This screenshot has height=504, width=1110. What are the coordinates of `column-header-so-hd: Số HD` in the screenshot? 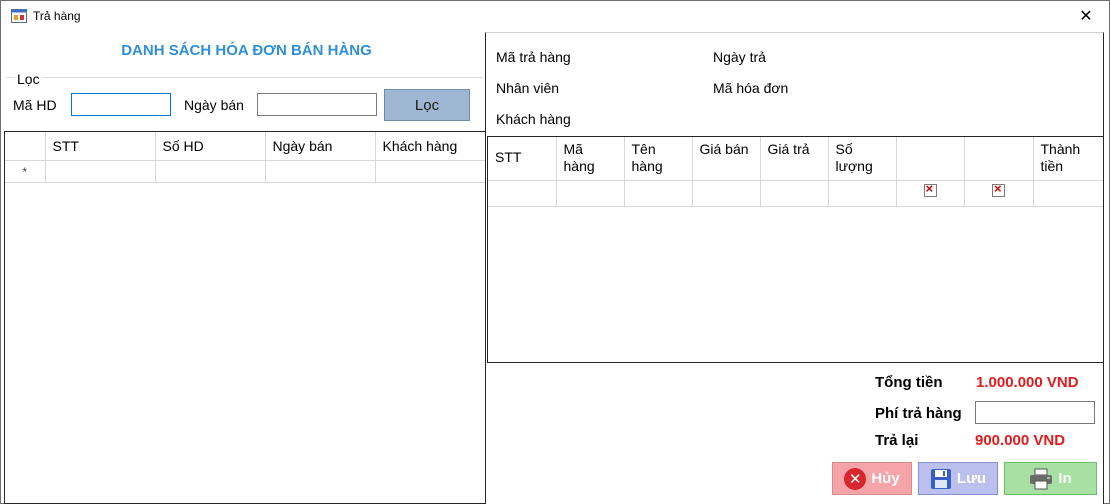 It's located at (210, 146).